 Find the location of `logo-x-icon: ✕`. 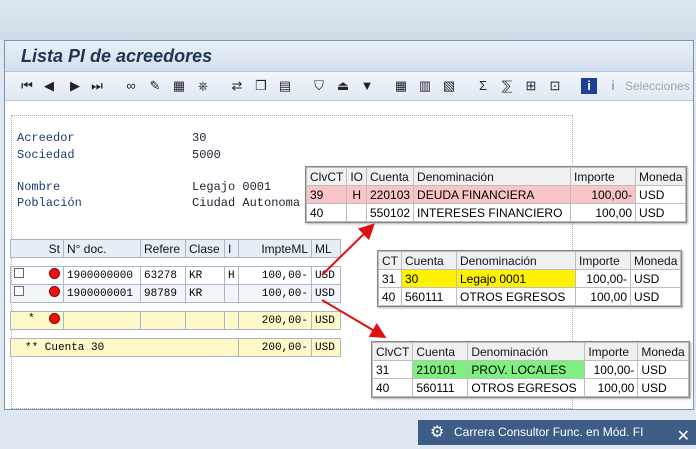

logo-x-icon: ✕ is located at coordinates (683, 436).